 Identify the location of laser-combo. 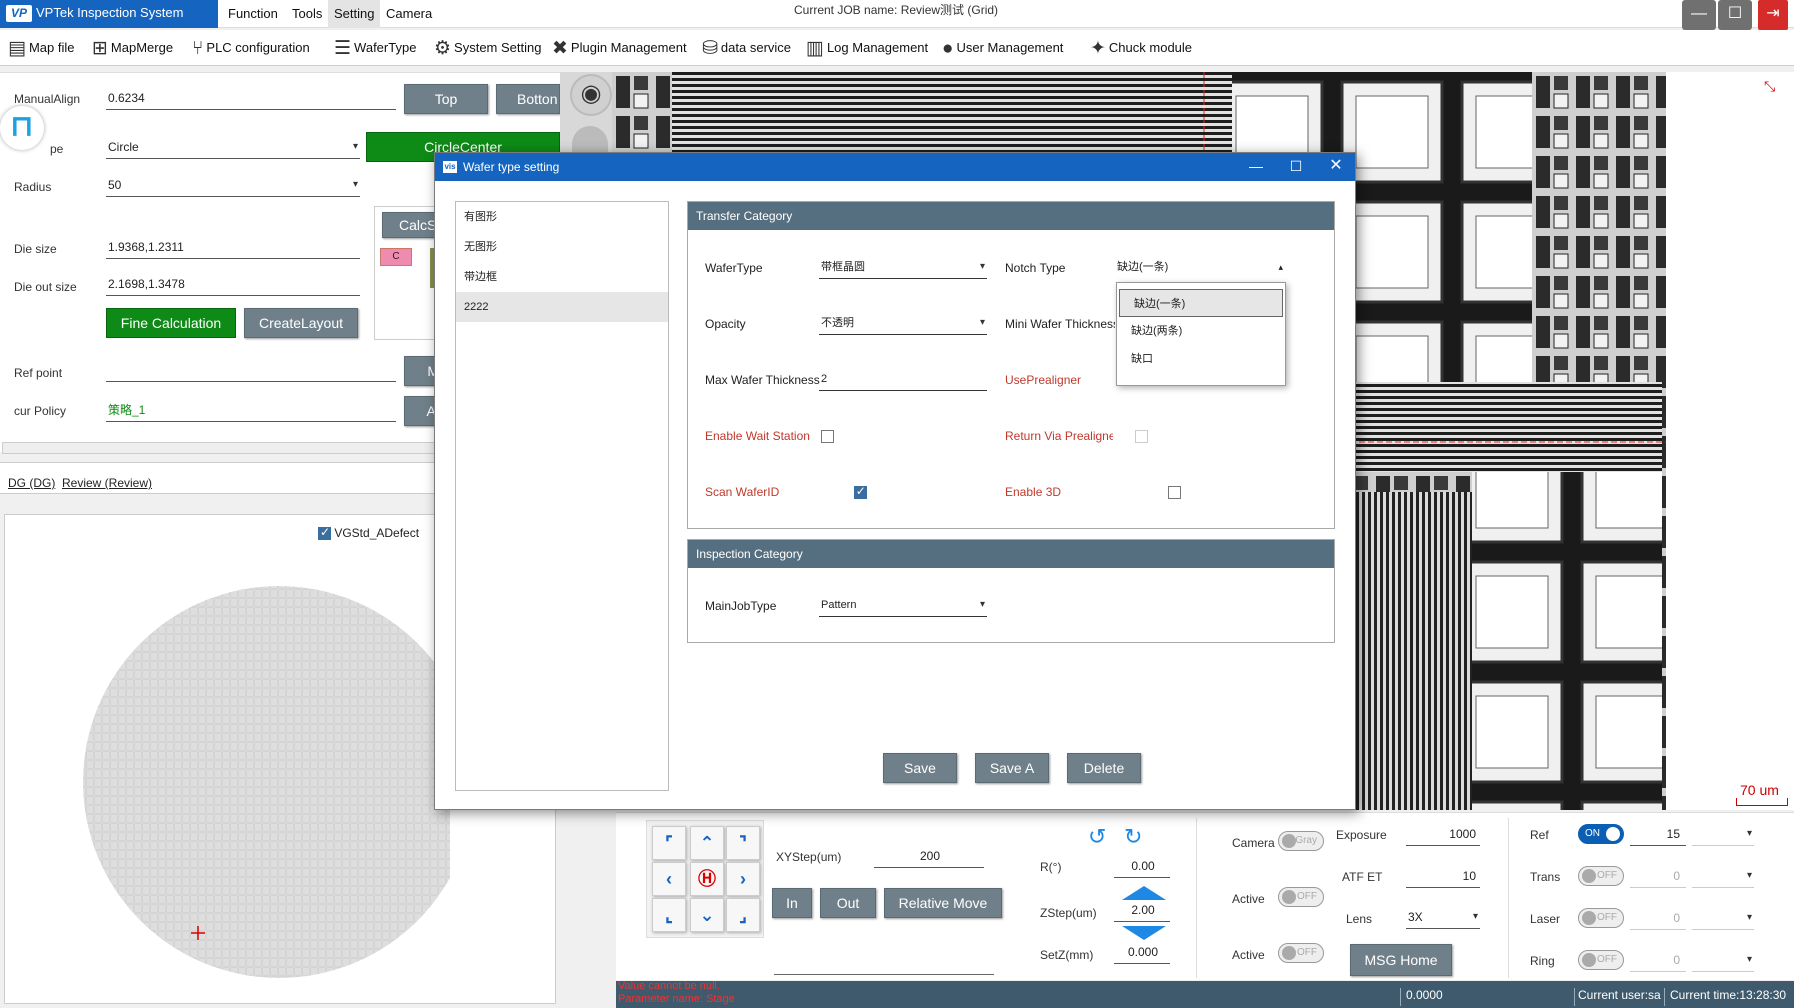
(1723, 919).